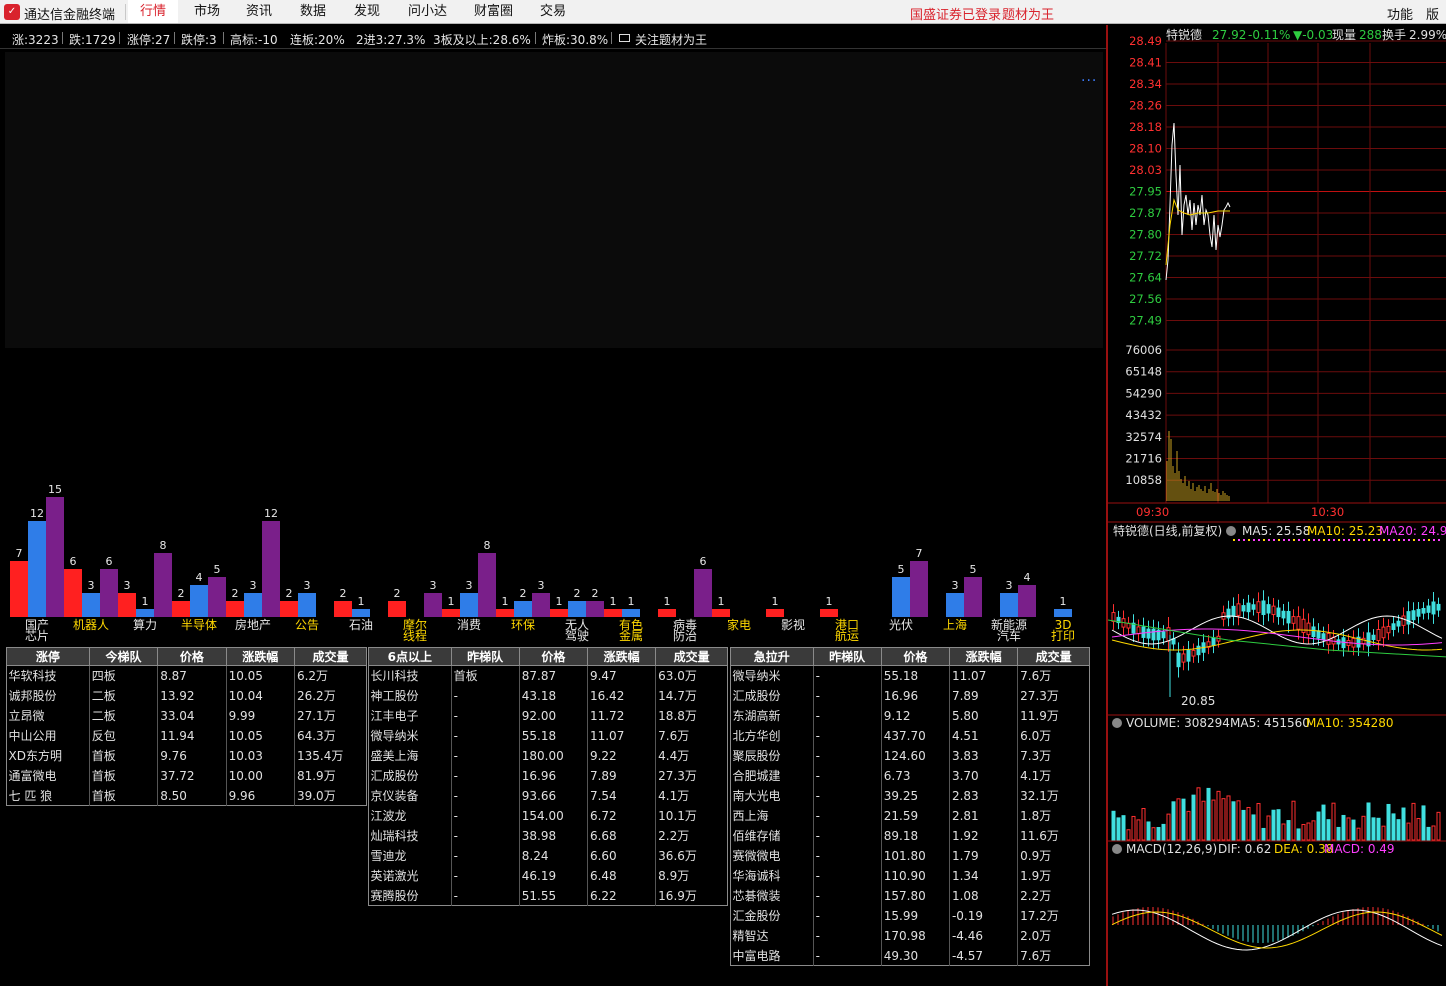  I want to click on category-label: 驾驶, so click(577, 635).